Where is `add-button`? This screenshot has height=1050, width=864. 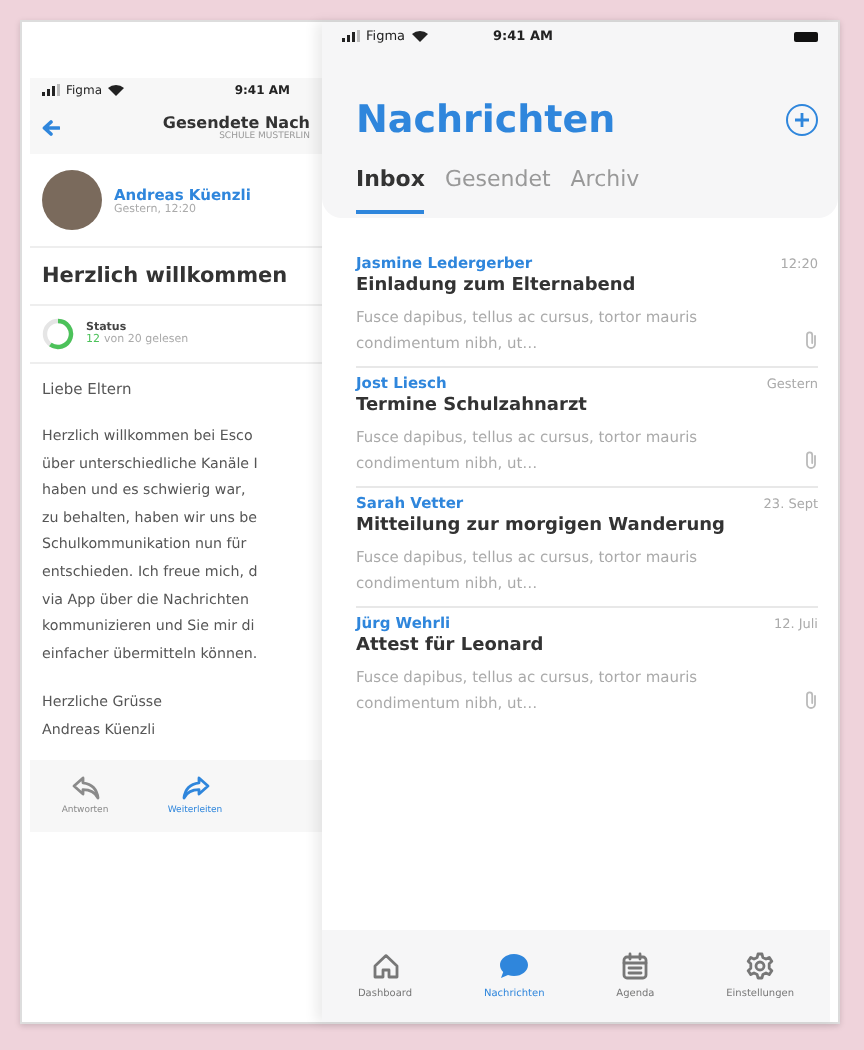
add-button is located at coordinates (802, 120).